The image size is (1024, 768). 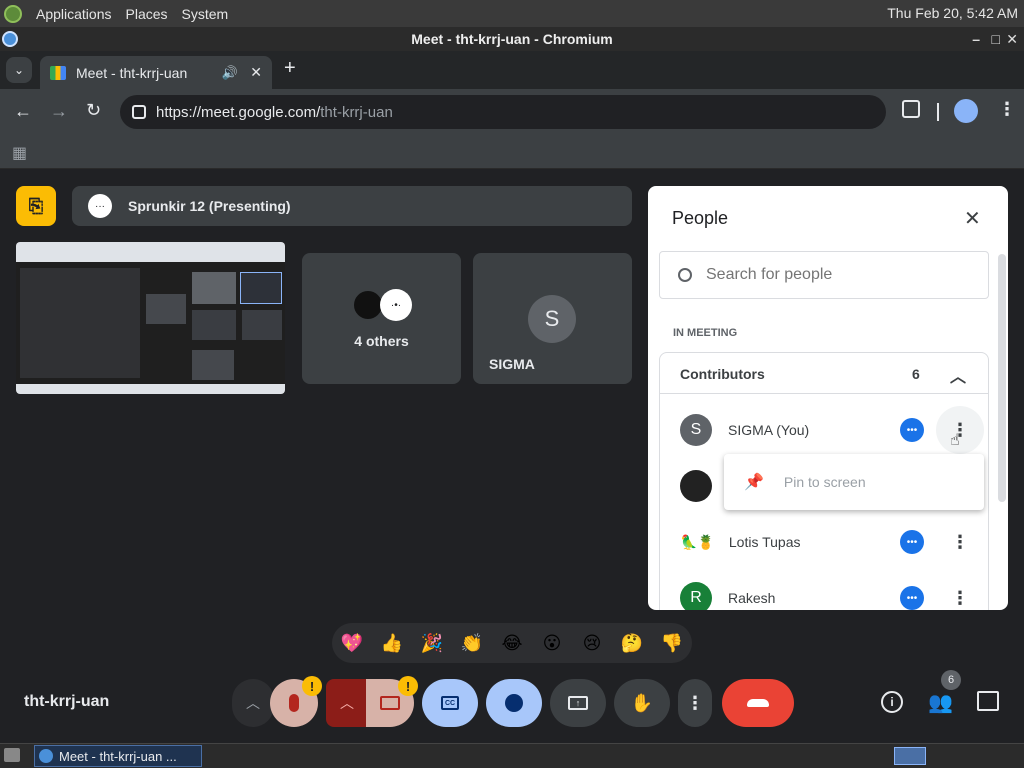 I want to click on hang-up-icon, so click(x=758, y=703).